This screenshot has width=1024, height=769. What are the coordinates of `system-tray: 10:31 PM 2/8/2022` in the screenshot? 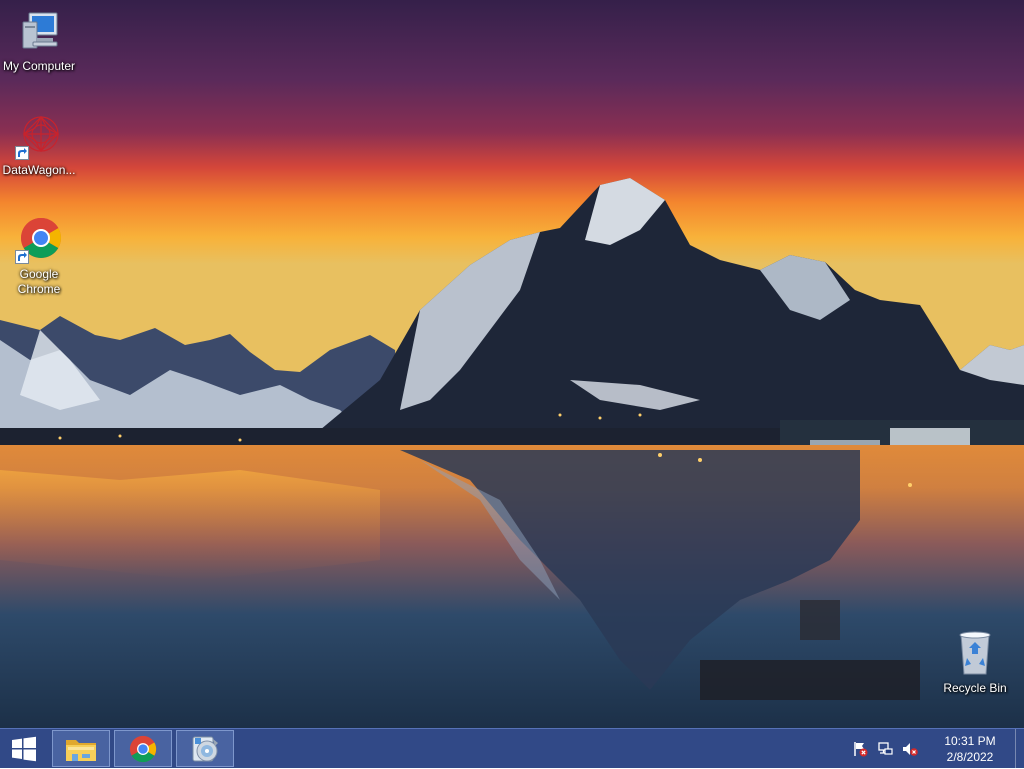 It's located at (938, 748).